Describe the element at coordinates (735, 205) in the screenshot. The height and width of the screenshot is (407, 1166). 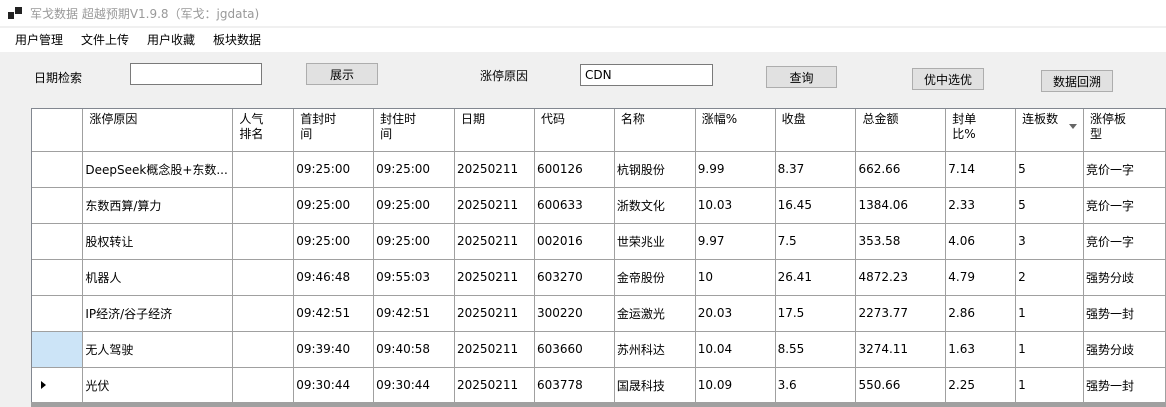
I see `table-cell: 10.03` at that location.